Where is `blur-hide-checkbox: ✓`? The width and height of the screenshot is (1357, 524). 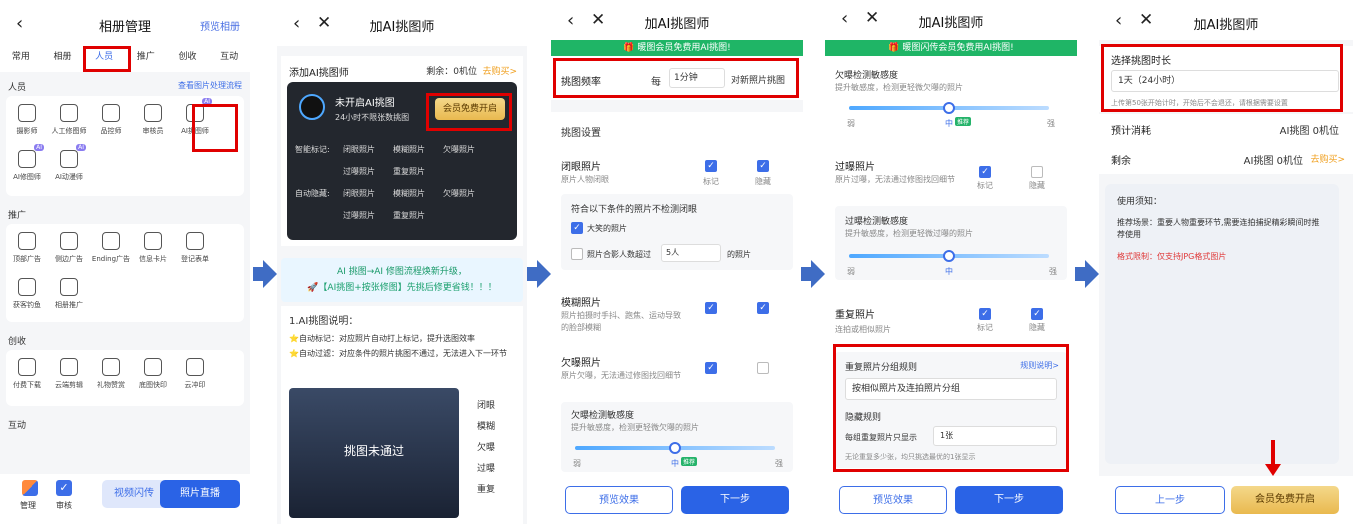 blur-hide-checkbox: ✓ is located at coordinates (763, 308).